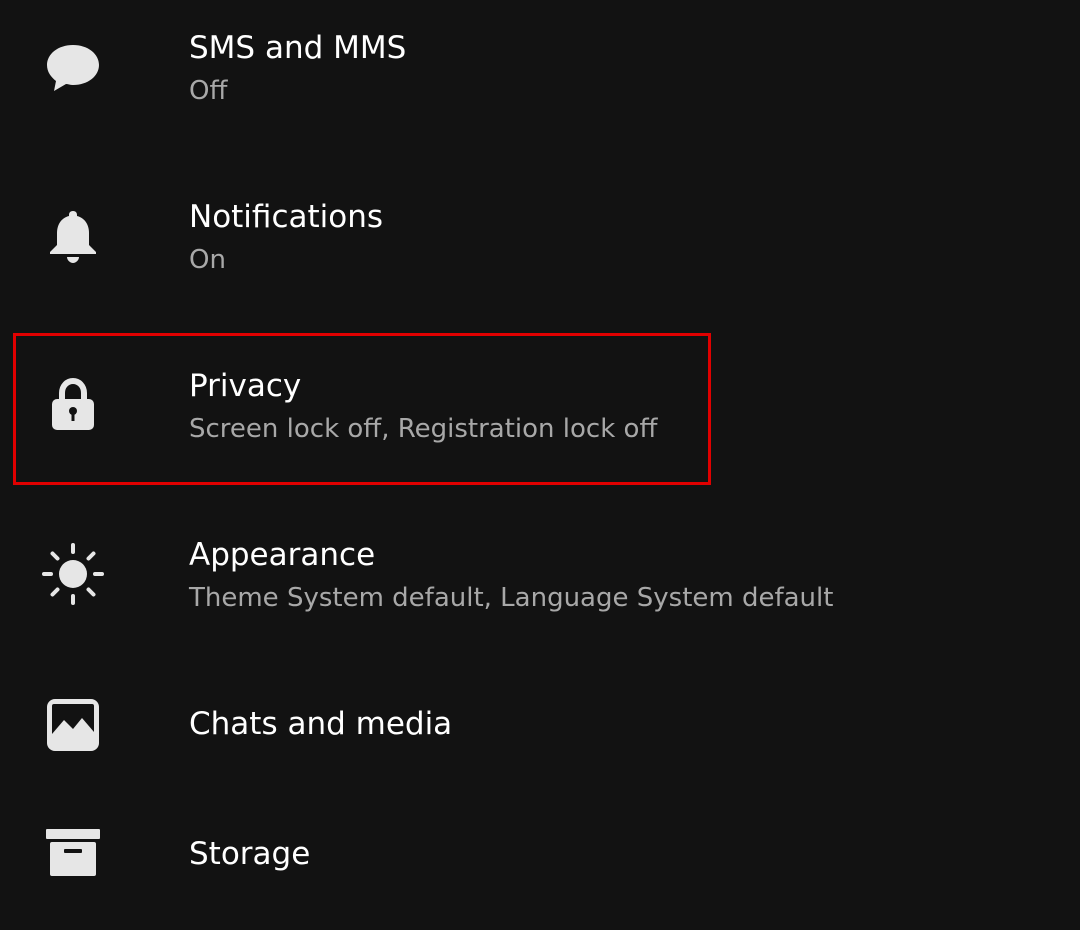 This screenshot has height=930, width=1080. I want to click on settings-item-storage: Storage, so click(540, 865).